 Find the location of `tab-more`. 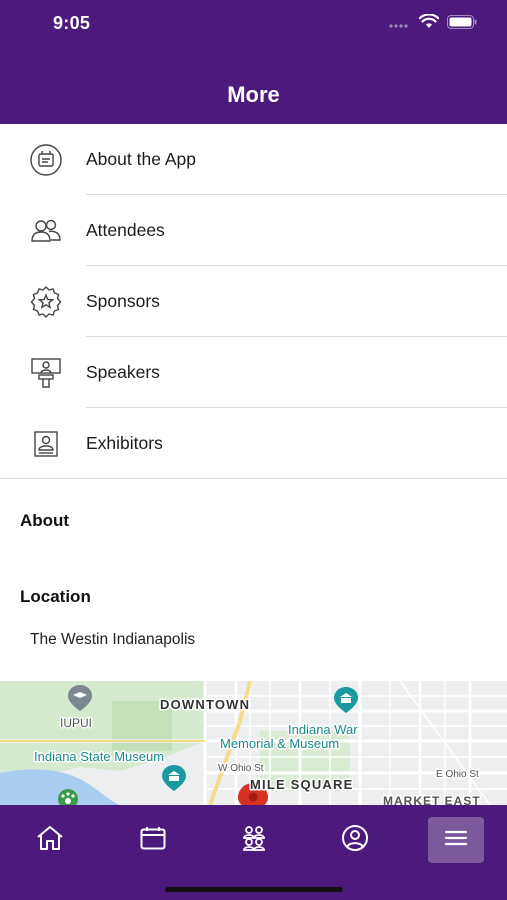

tab-more is located at coordinates (456, 840).